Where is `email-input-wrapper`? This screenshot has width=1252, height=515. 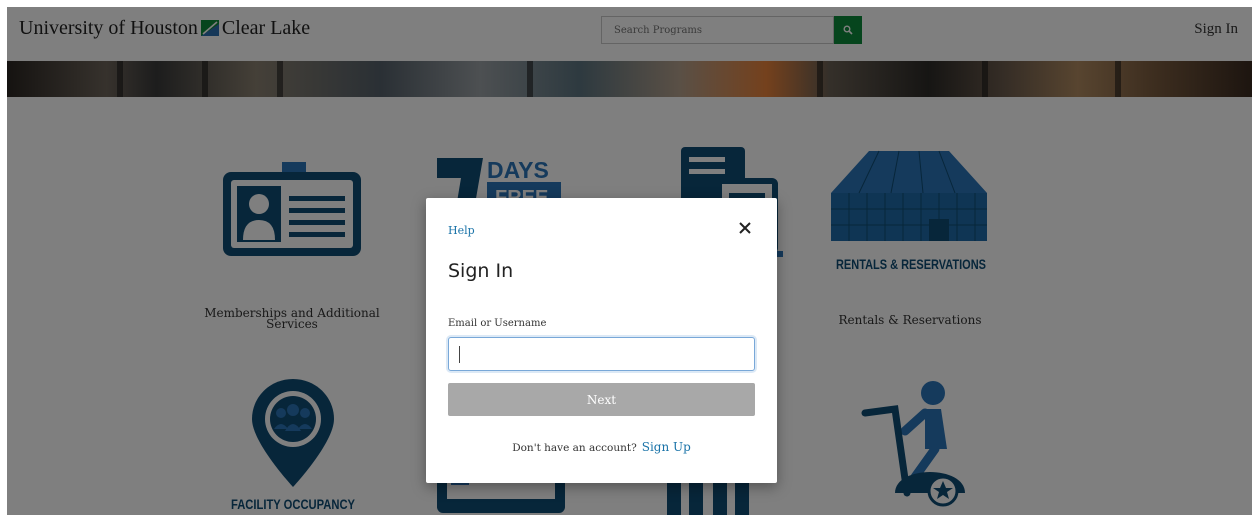
email-input-wrapper is located at coordinates (601, 354).